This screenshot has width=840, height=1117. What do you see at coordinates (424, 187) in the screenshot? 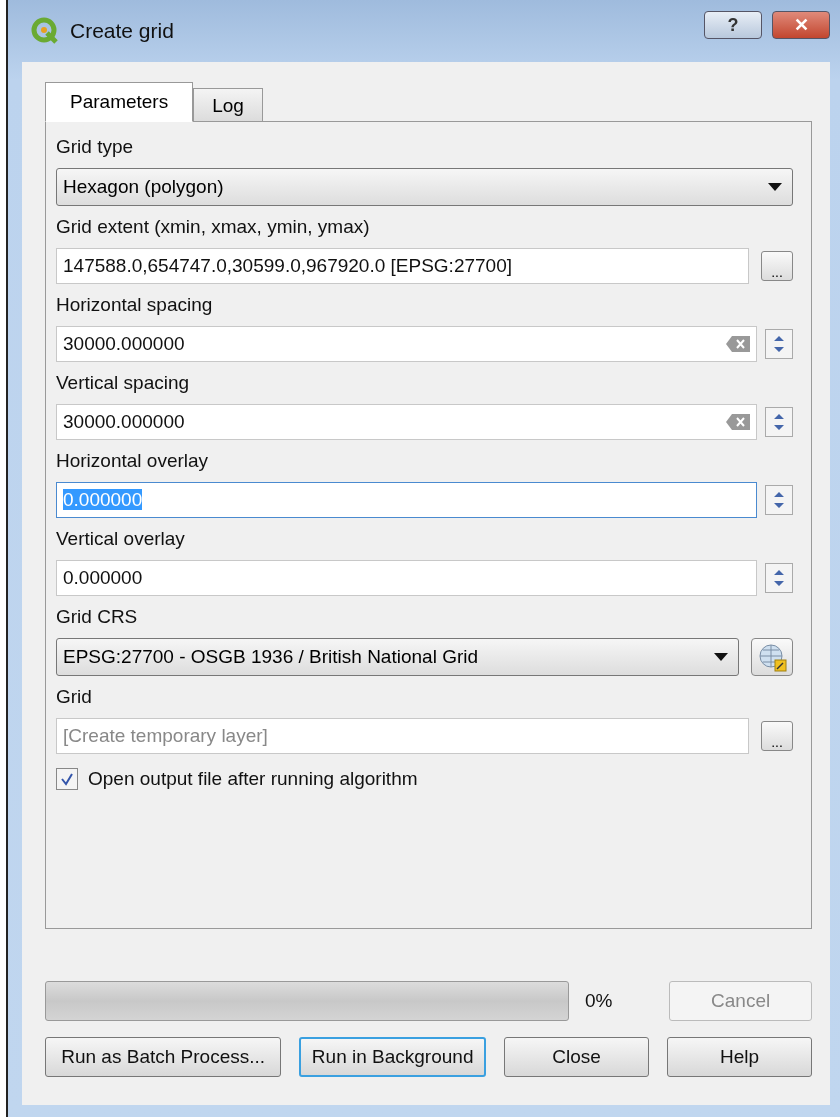
I see `dropdown: Hexagon (polygon)` at bounding box center [424, 187].